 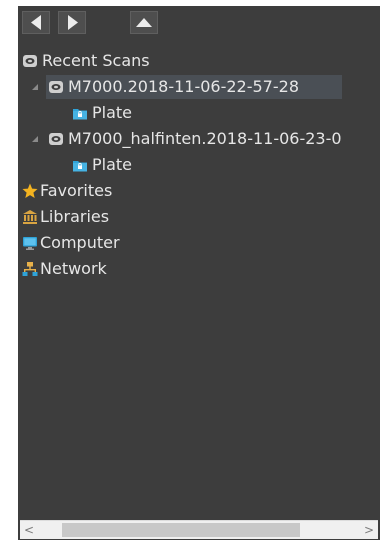 I want to click on tree-item-scan-1: M7000.2018-11-06-22-57-28, so click(x=199, y=87).